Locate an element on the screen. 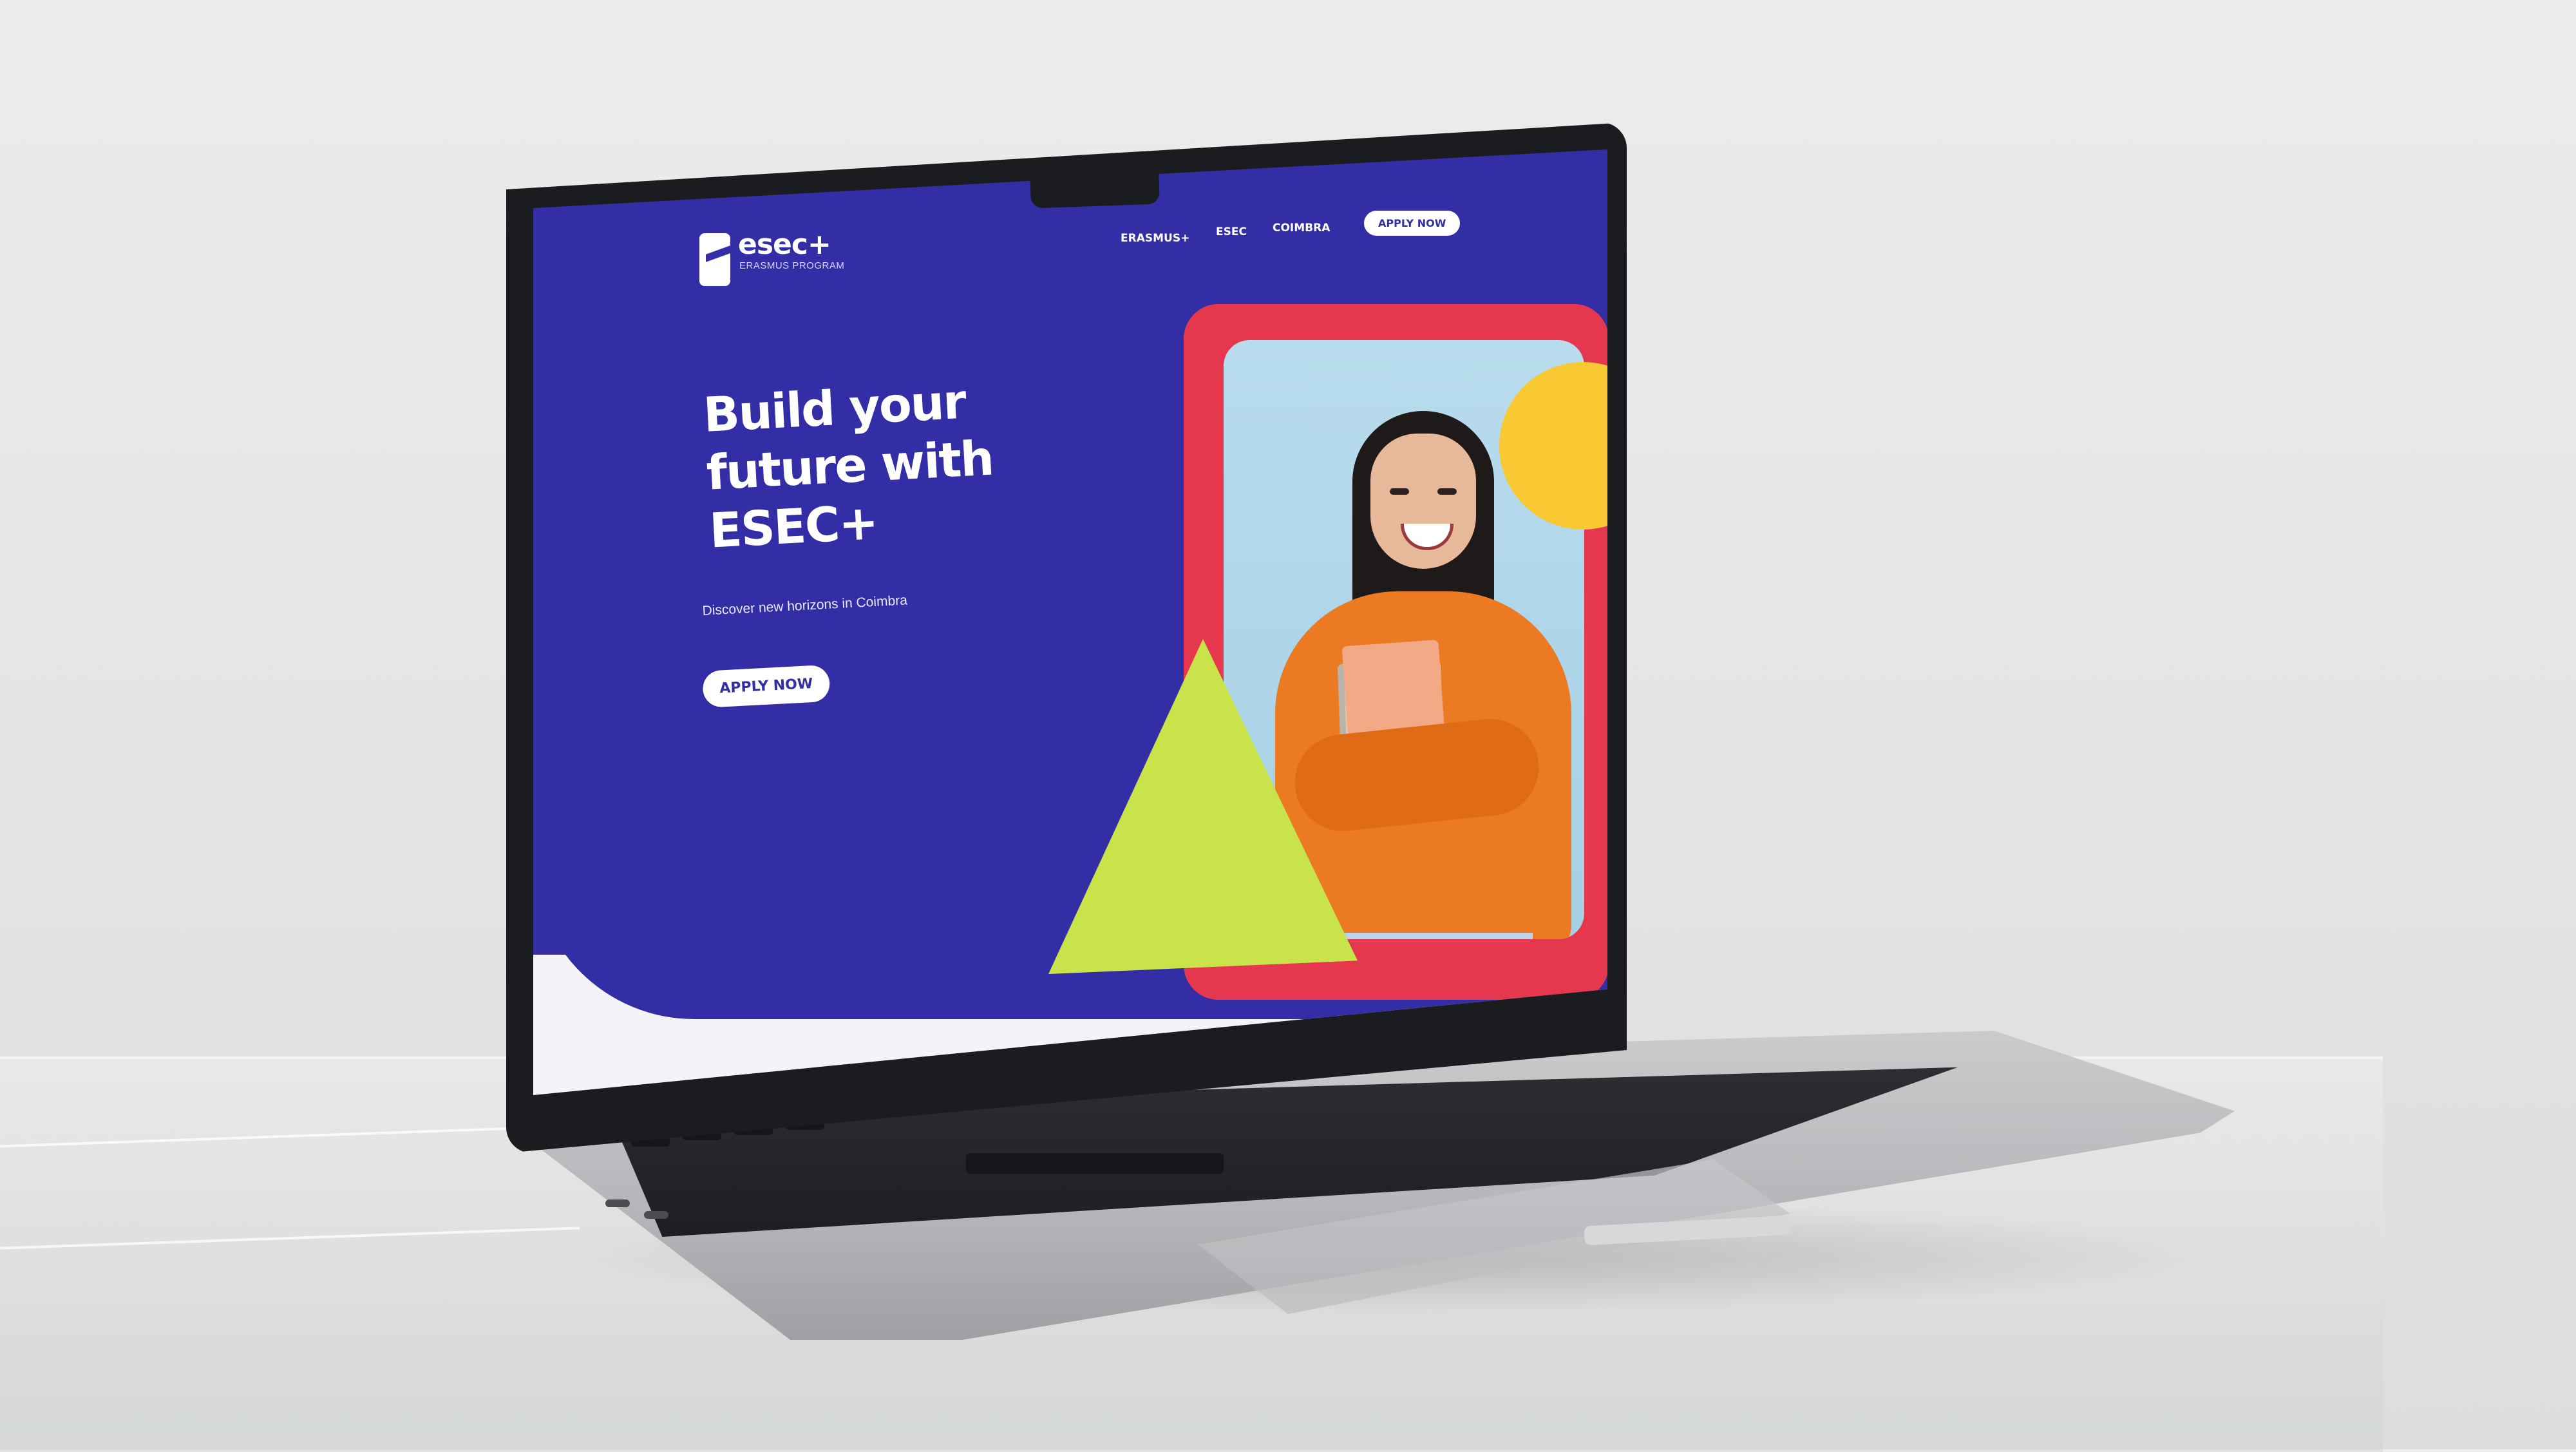 This screenshot has width=2576, height=1452. hero-title: Build your future with ESEC+ is located at coordinates (848, 466).